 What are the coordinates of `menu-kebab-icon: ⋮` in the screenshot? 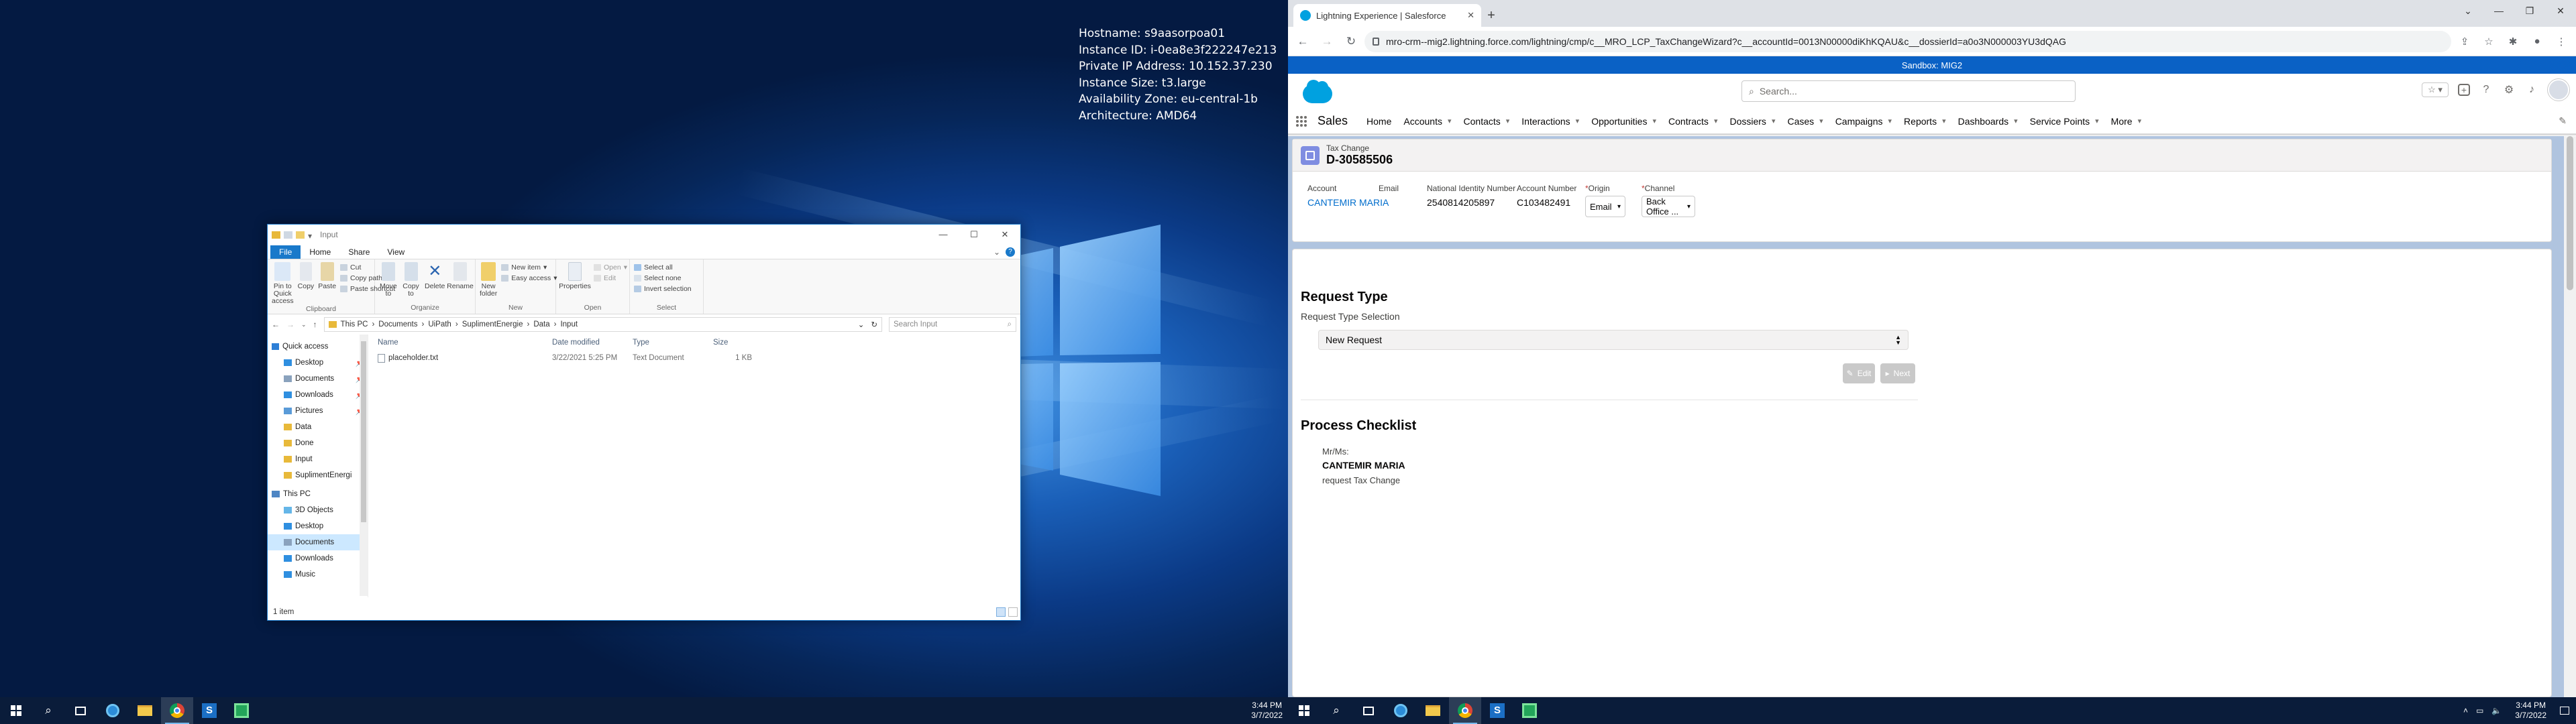 It's located at (2561, 41).